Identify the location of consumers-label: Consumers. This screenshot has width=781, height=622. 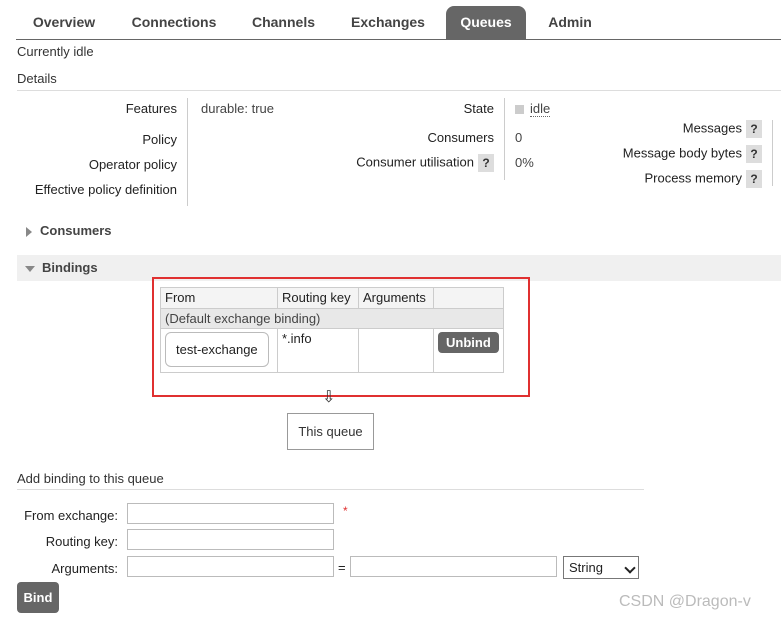
(460, 137).